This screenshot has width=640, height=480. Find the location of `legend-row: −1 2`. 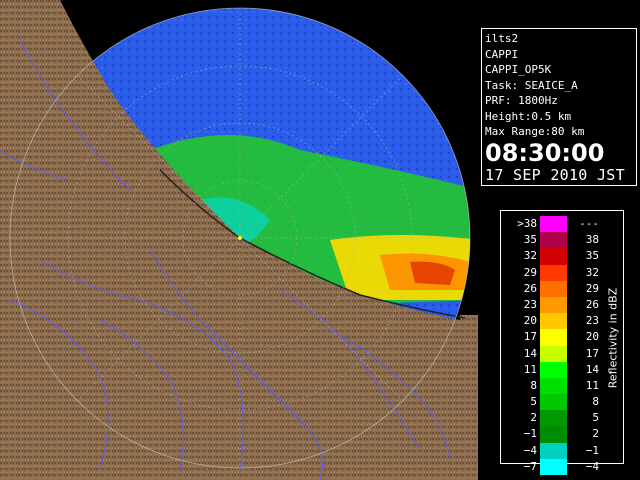

legend-row: −1 2 is located at coordinates (555, 434).